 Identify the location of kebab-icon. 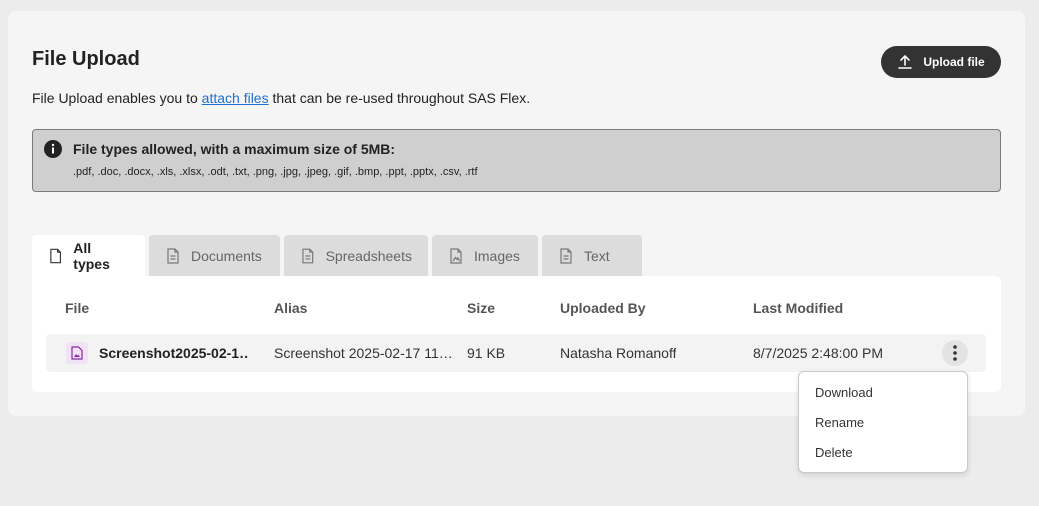
(955, 353).